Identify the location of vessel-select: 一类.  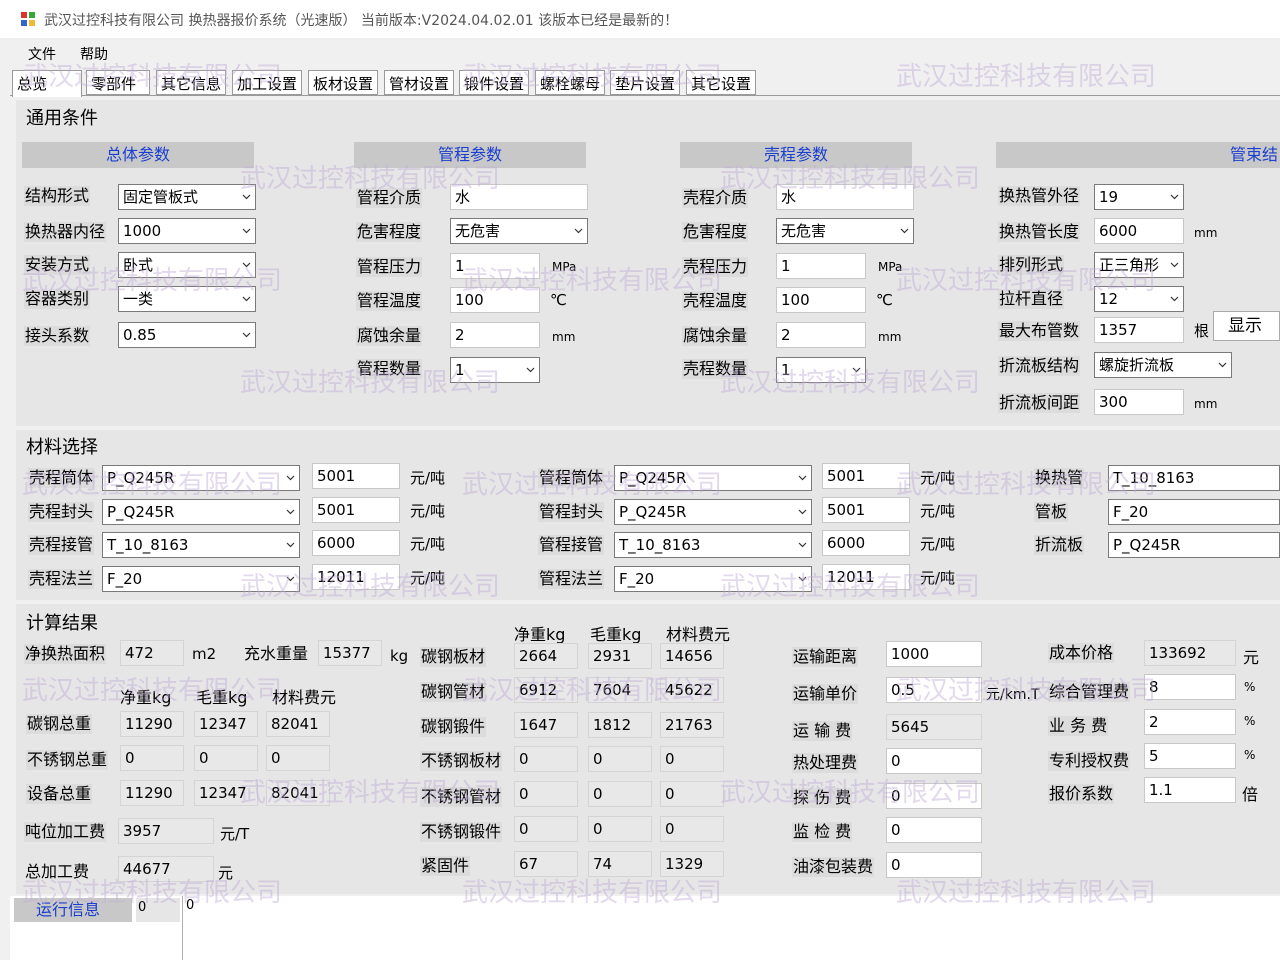
(187, 299).